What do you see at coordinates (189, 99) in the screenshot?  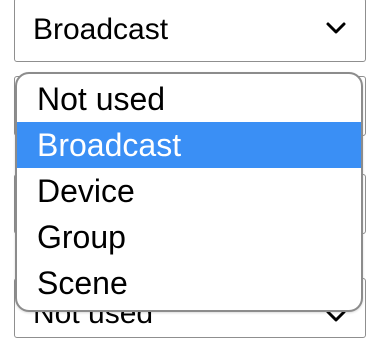 I see `dropdown-option-not-used: Not used` at bounding box center [189, 99].